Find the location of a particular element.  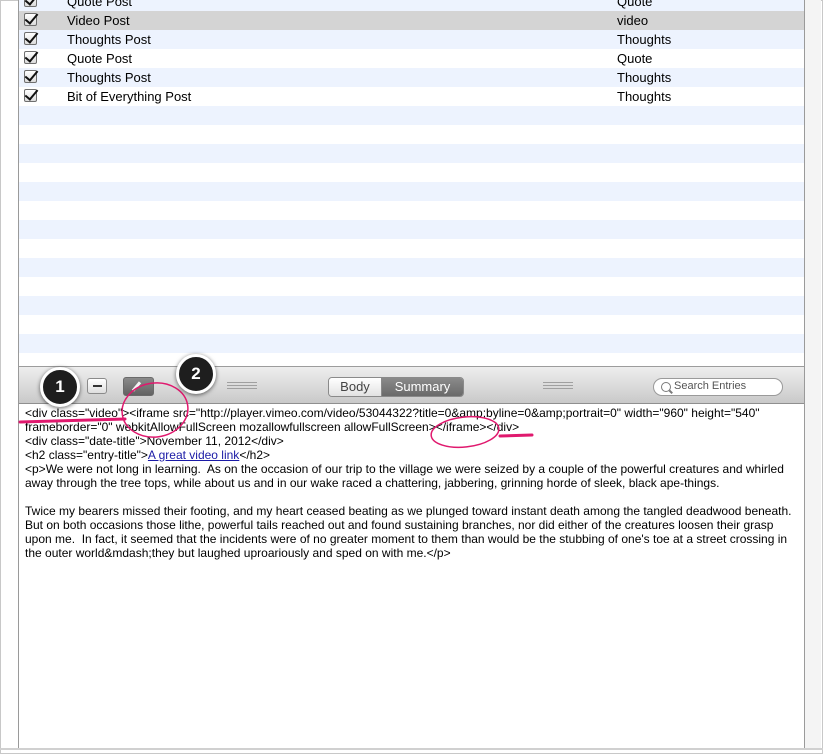

remove-entry-button is located at coordinates (97, 386).